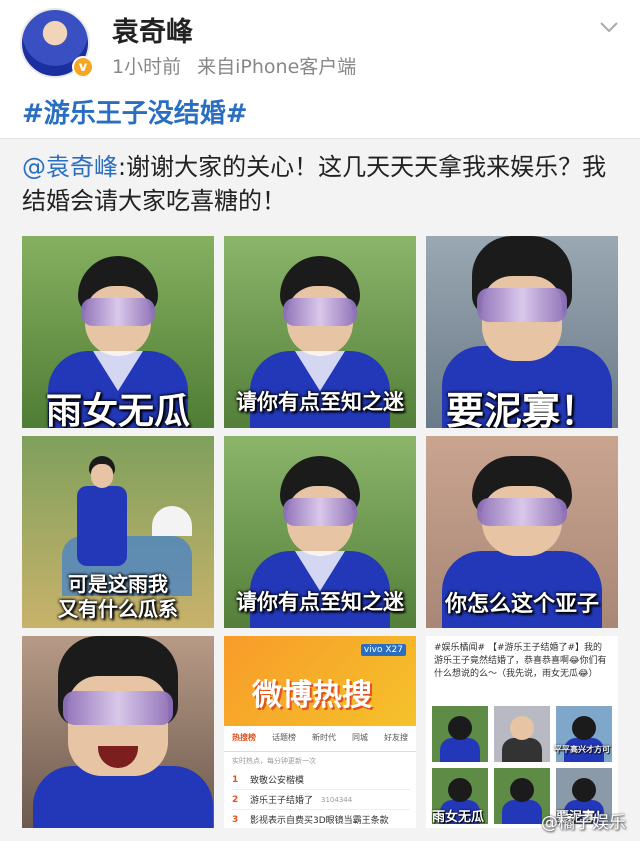 This screenshot has height=841, width=640. I want to click on hot-tab: 新时代, so click(324, 741).